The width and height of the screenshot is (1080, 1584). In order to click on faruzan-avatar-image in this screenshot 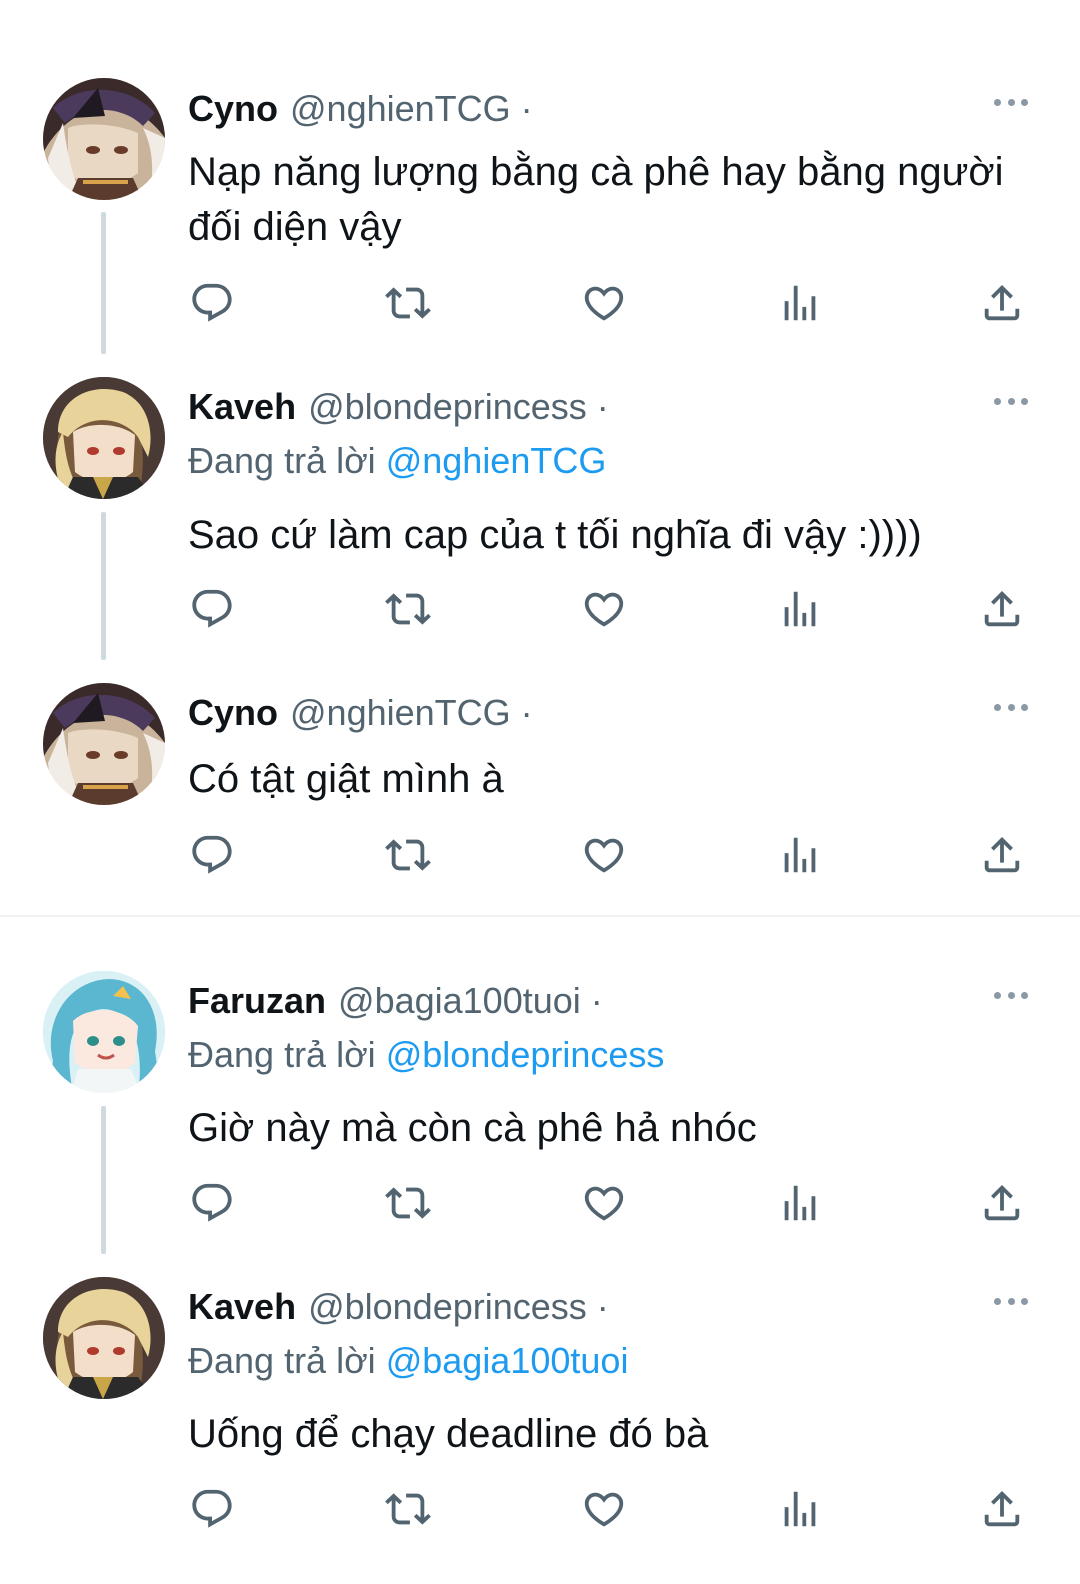, I will do `click(104, 1032)`.